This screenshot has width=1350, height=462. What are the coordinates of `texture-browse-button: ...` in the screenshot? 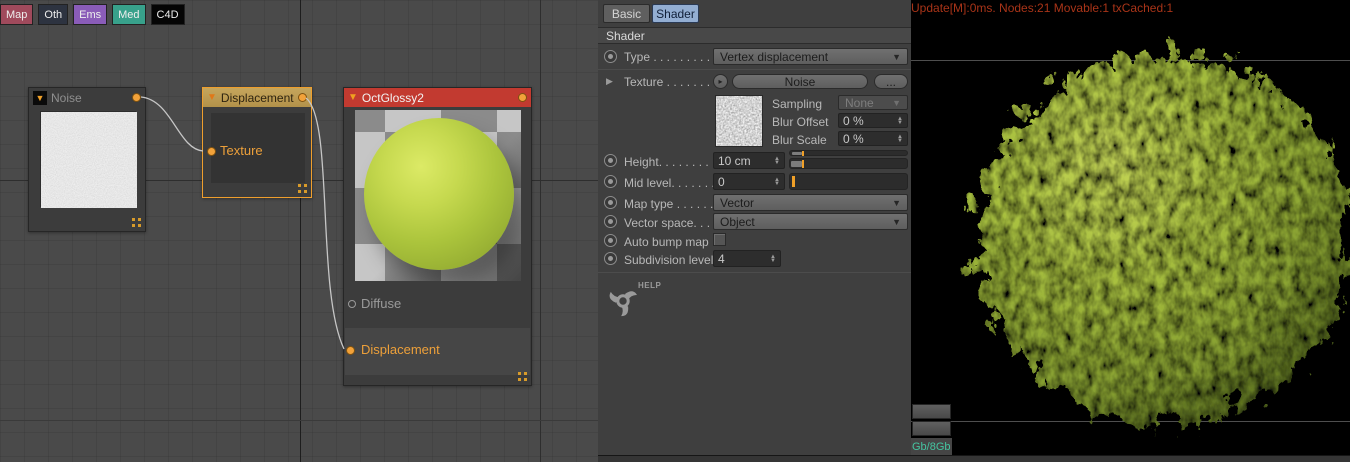 It's located at (891, 81).